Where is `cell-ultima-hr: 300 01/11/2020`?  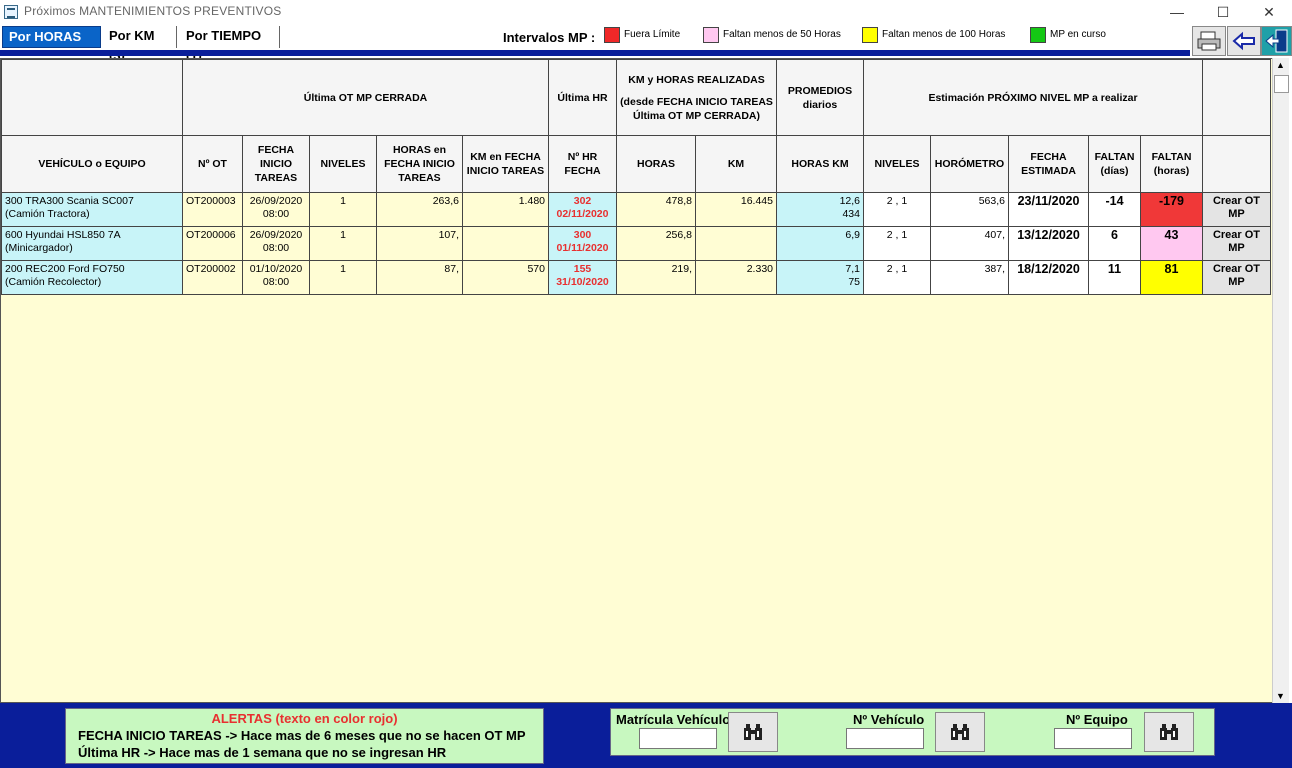 cell-ultima-hr: 300 01/11/2020 is located at coordinates (582, 243).